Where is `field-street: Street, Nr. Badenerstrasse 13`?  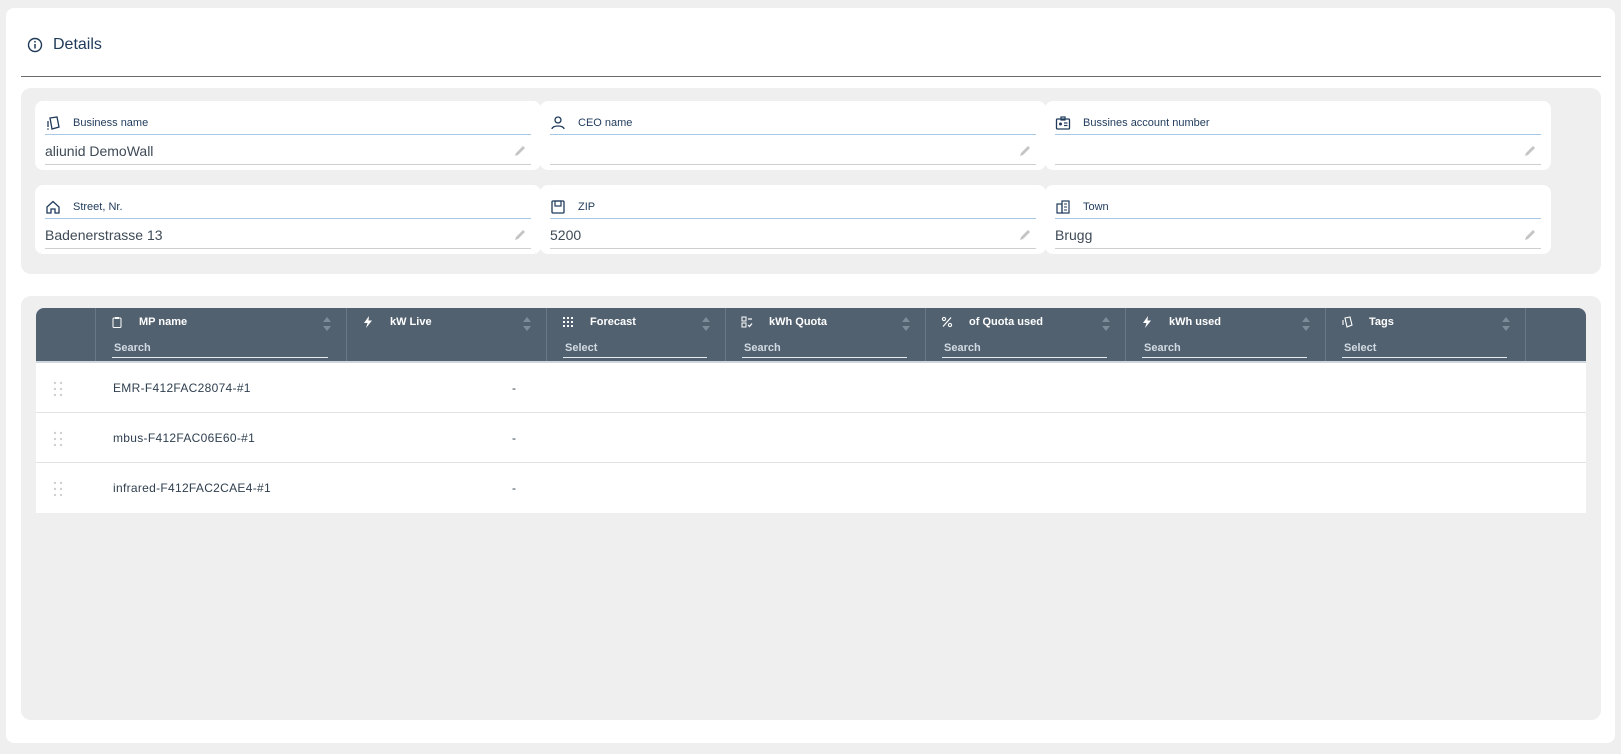
field-street: Street, Nr. Badenerstrasse 13 is located at coordinates (288, 219).